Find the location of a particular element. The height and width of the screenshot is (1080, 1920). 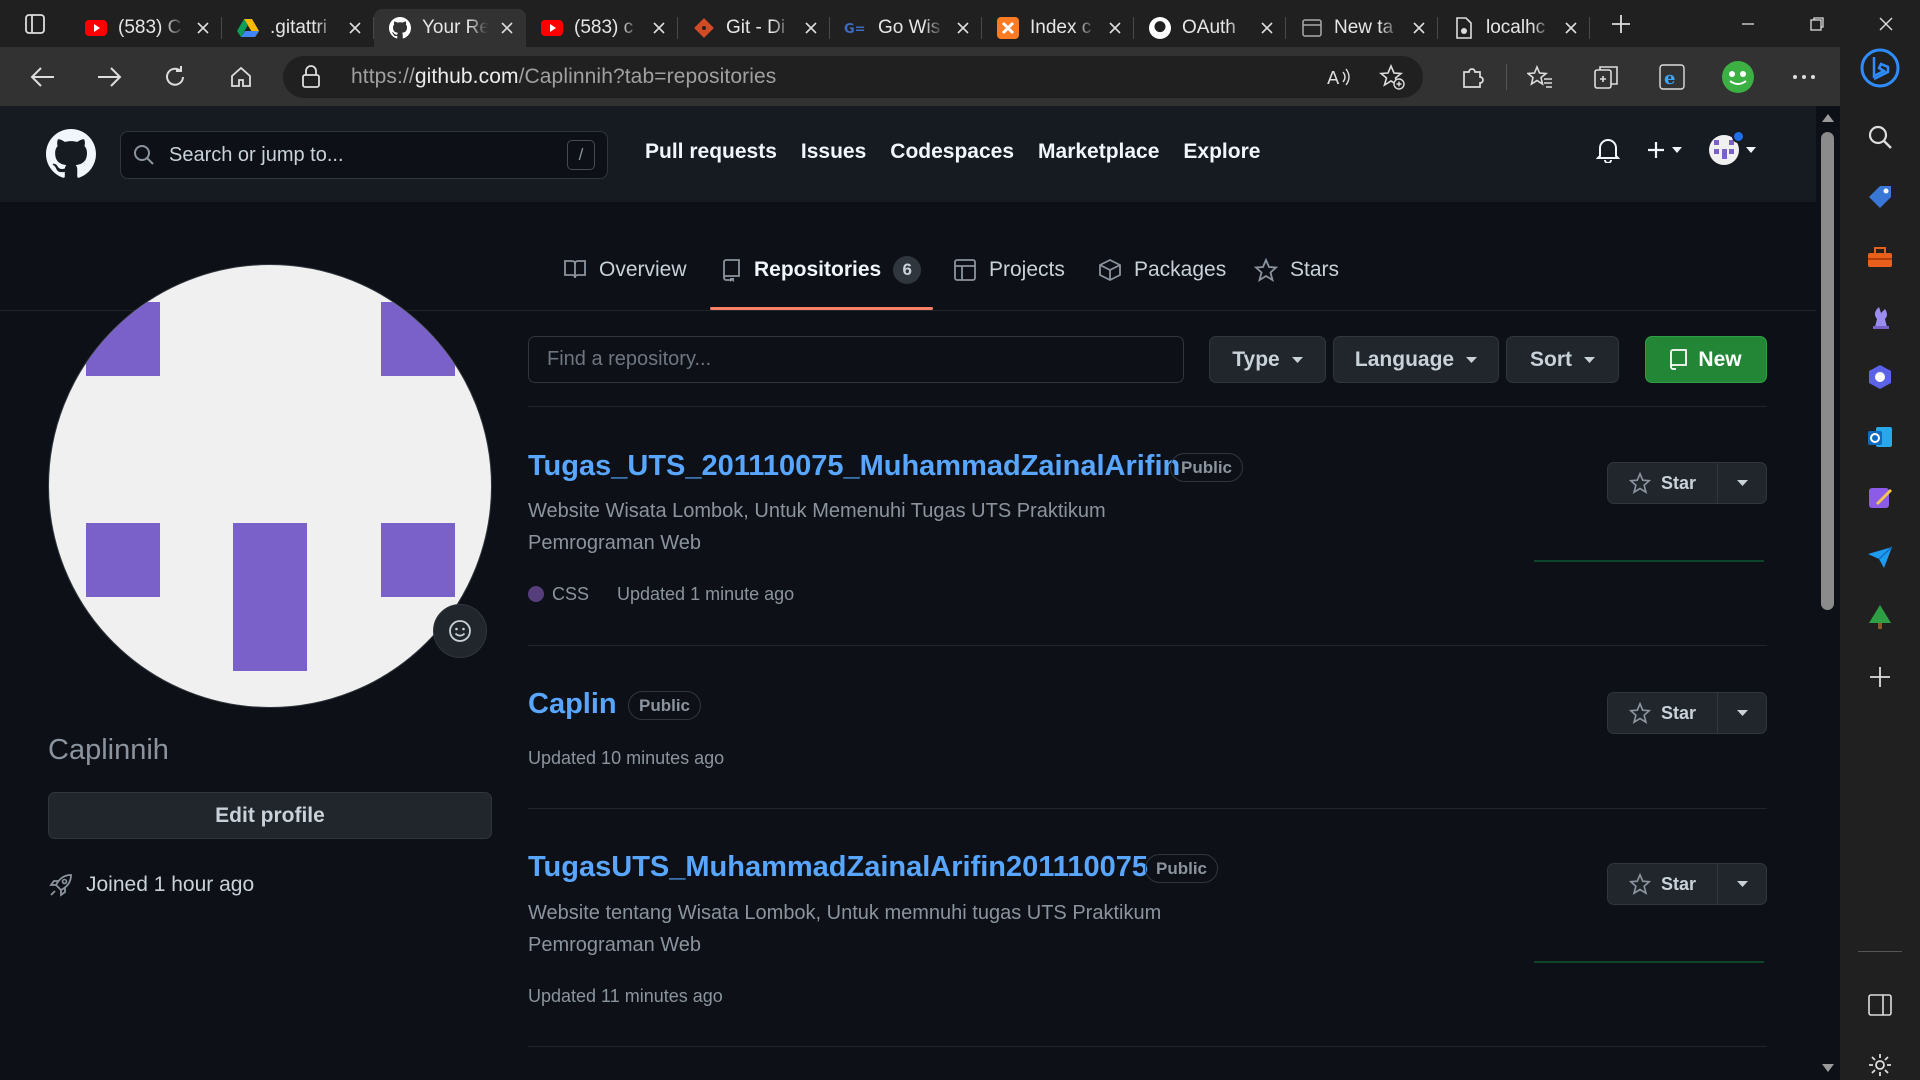

tab-stars: Stars is located at coordinates (1296, 284).